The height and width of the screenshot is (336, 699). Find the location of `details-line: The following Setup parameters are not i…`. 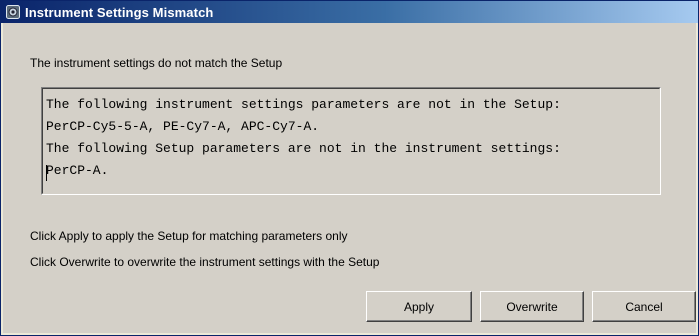

details-line: The following Setup parameters are not i… is located at coordinates (303, 148).